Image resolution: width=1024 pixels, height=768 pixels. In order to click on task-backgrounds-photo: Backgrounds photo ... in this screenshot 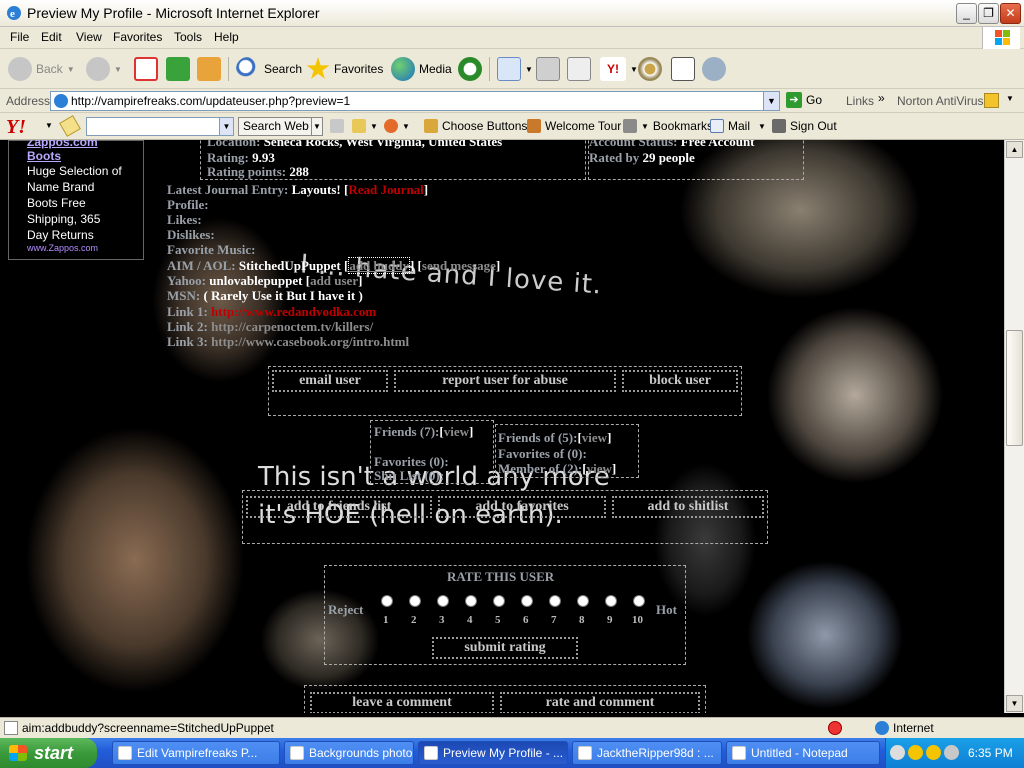, I will do `click(349, 753)`.